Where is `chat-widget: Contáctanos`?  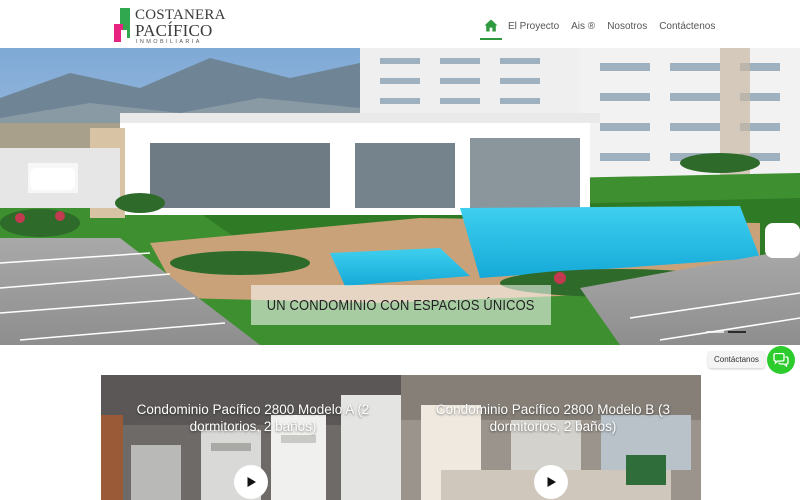
chat-widget: Contáctanos is located at coordinates (753, 360).